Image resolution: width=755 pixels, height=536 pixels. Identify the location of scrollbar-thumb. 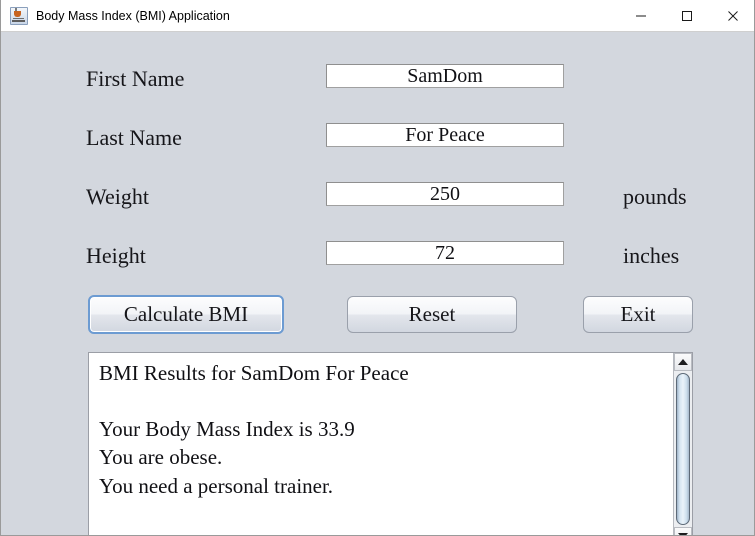
(683, 449).